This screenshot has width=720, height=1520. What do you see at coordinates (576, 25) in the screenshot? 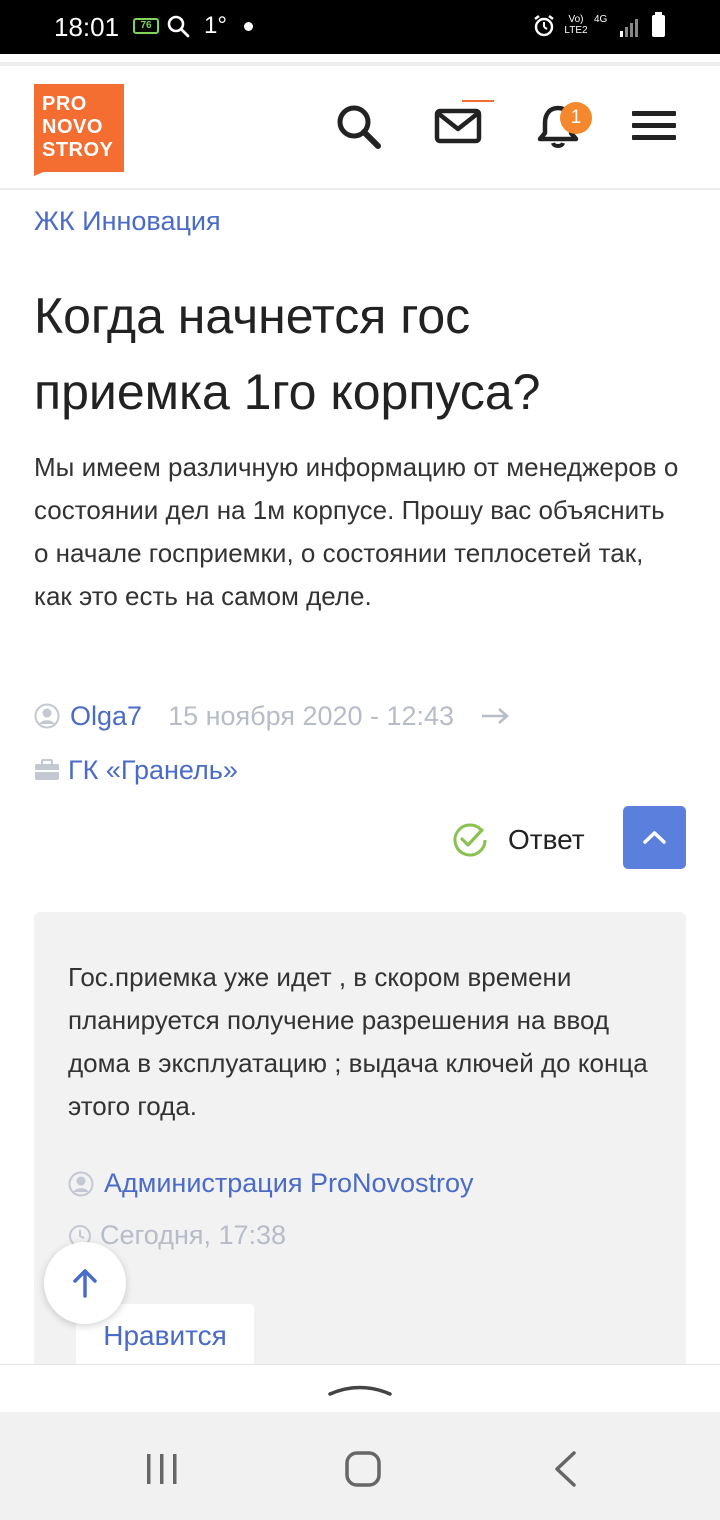
I see `volte-icon: Vo) LTE2` at bounding box center [576, 25].